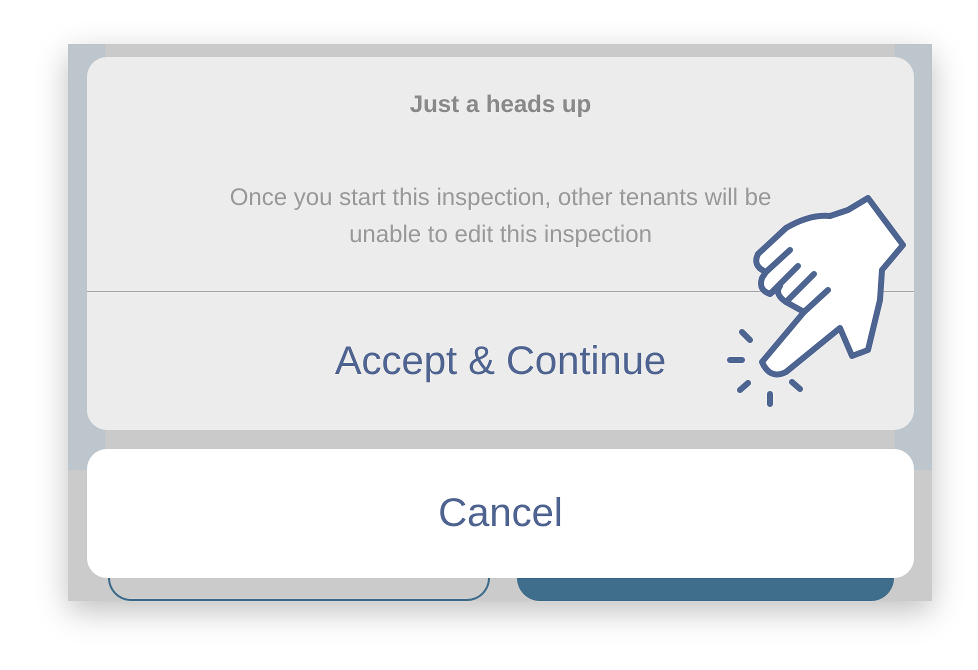 Image resolution: width=978 pixels, height=670 pixels. Describe the element at coordinates (705, 589) in the screenshot. I see `primary-button` at that location.